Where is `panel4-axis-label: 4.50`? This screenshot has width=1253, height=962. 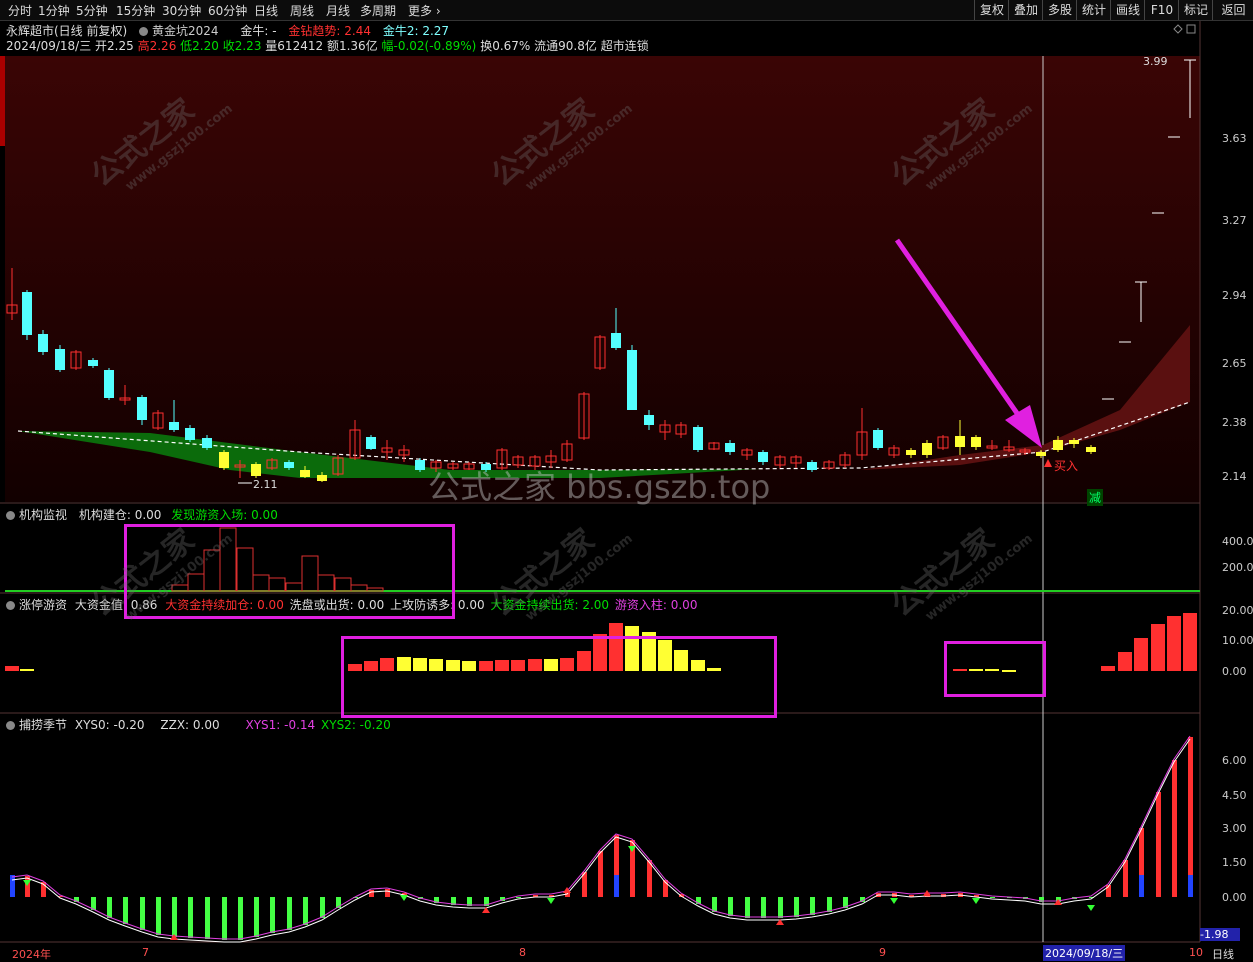
panel4-axis-label: 4.50 is located at coordinates (1234, 795).